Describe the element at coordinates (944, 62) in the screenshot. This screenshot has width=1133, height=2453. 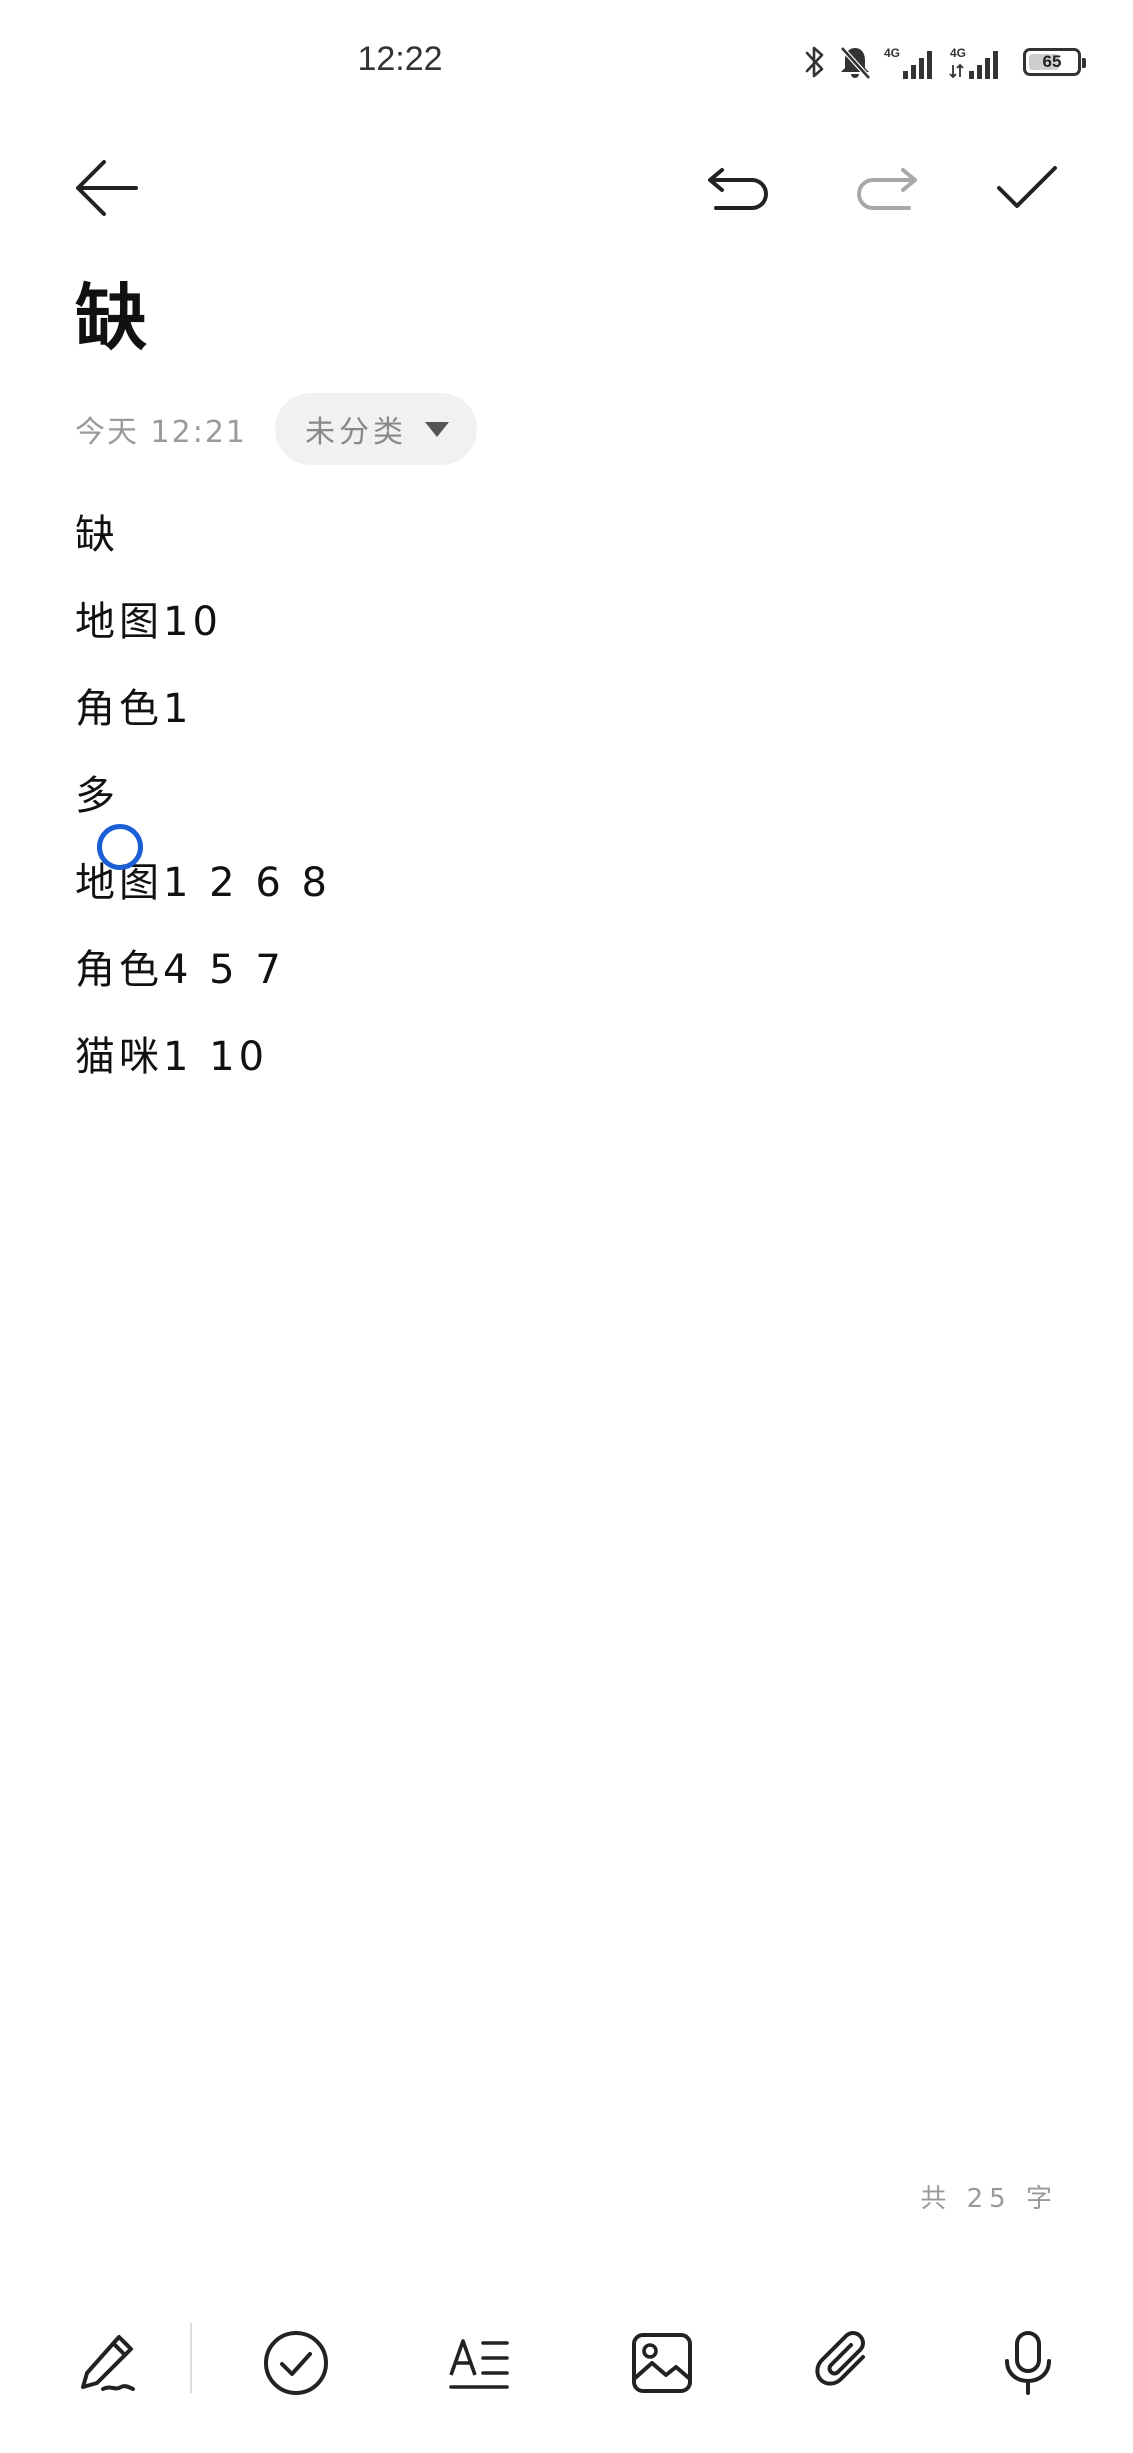
I see `status-icons: 4G 4G 65` at that location.